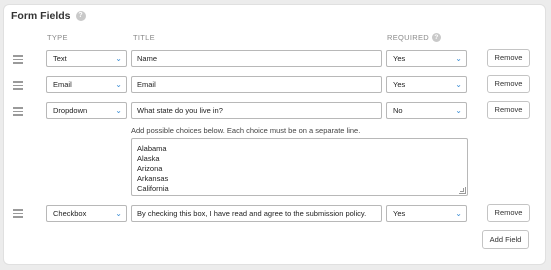  What do you see at coordinates (462, 190) in the screenshot?
I see `resize-grip-icon` at bounding box center [462, 190].